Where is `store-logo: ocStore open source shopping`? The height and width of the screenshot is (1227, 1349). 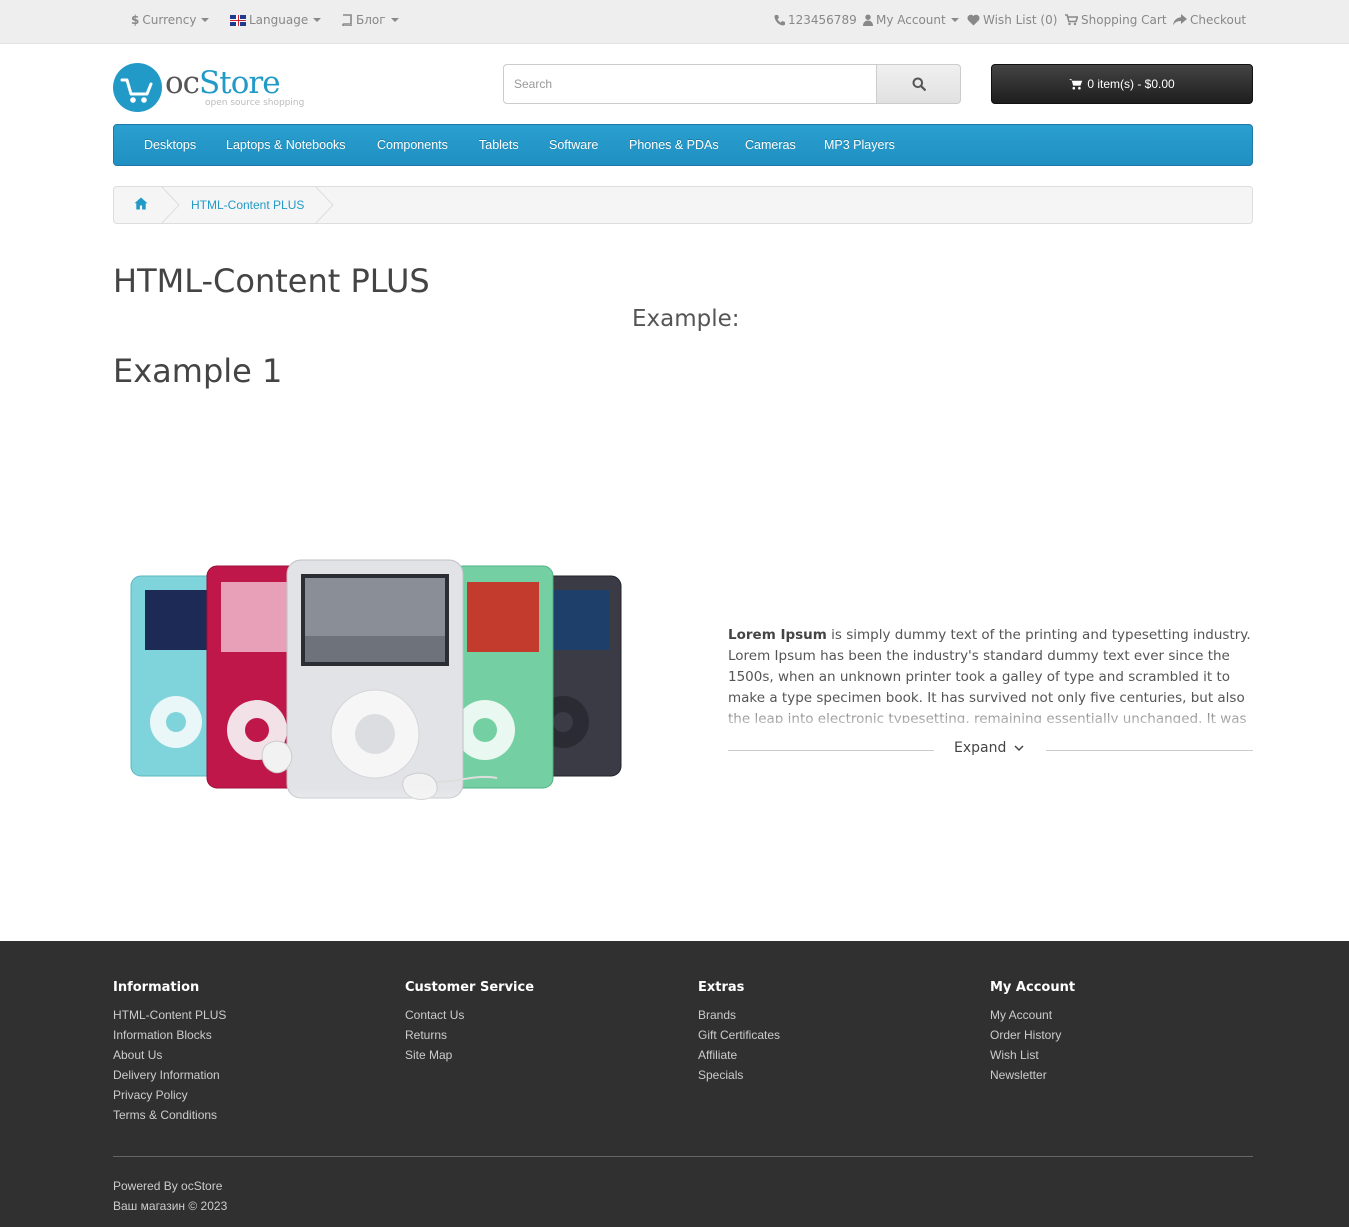
store-logo: ocStore open source shopping is located at coordinates (209, 88).